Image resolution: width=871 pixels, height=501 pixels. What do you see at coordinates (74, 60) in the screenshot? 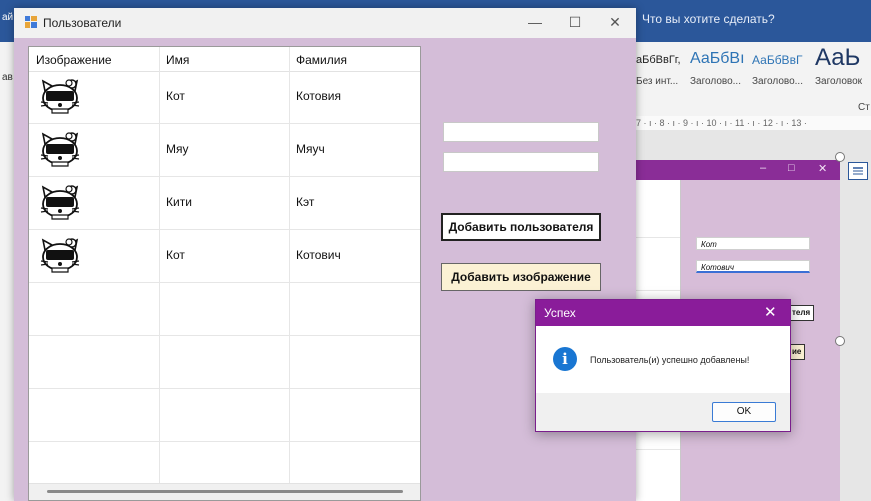
I see `column-header-image: Изображение` at bounding box center [74, 60].